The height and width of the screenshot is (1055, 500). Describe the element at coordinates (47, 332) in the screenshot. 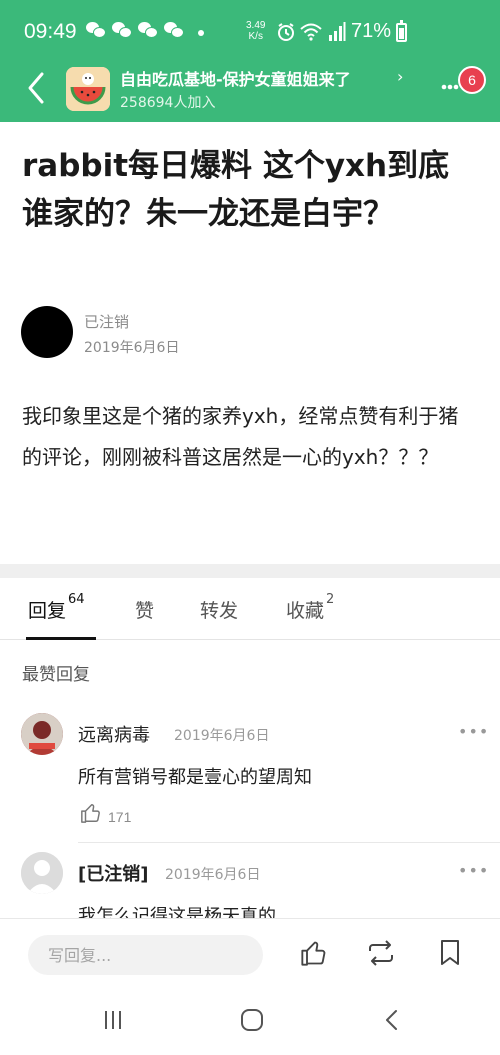

I see `author-avatar` at that location.